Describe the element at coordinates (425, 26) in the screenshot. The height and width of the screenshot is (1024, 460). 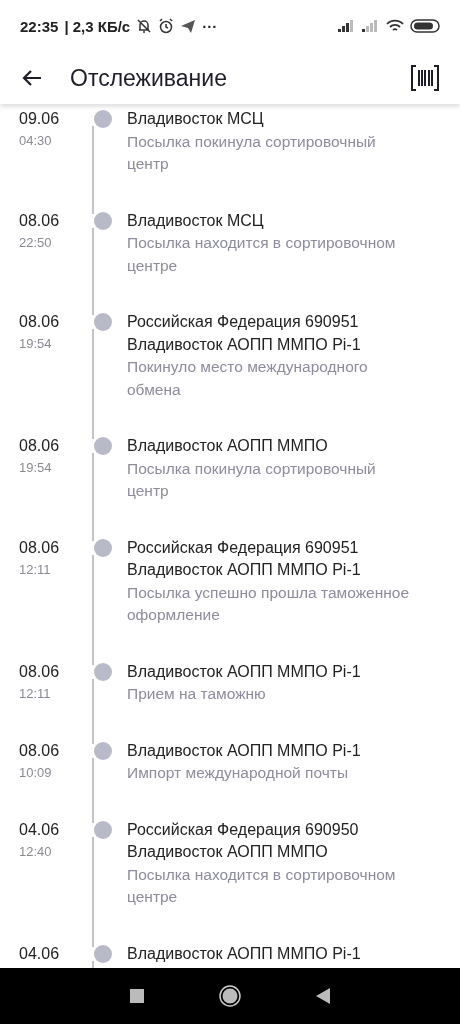
I see `battery-icon` at that location.